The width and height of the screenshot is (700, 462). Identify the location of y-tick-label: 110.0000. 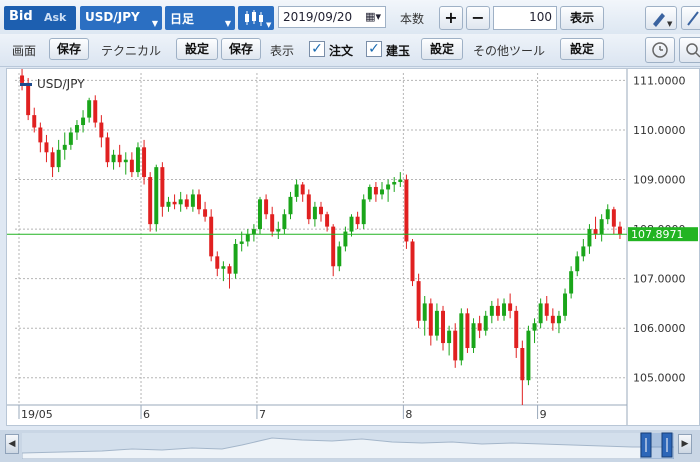
(659, 130).